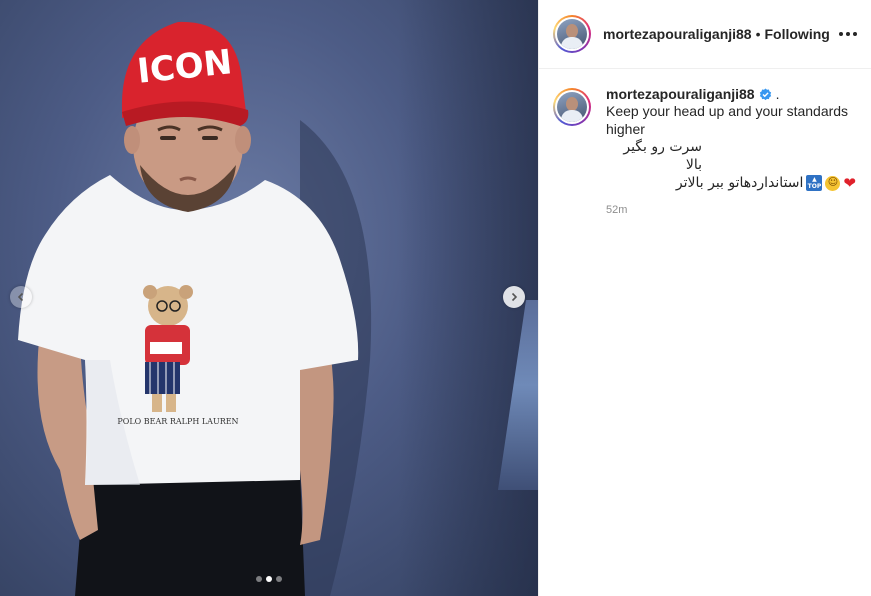 This screenshot has width=871, height=596. Describe the element at coordinates (625, 129) in the screenshot. I see `caption-line-2: higher` at that location.